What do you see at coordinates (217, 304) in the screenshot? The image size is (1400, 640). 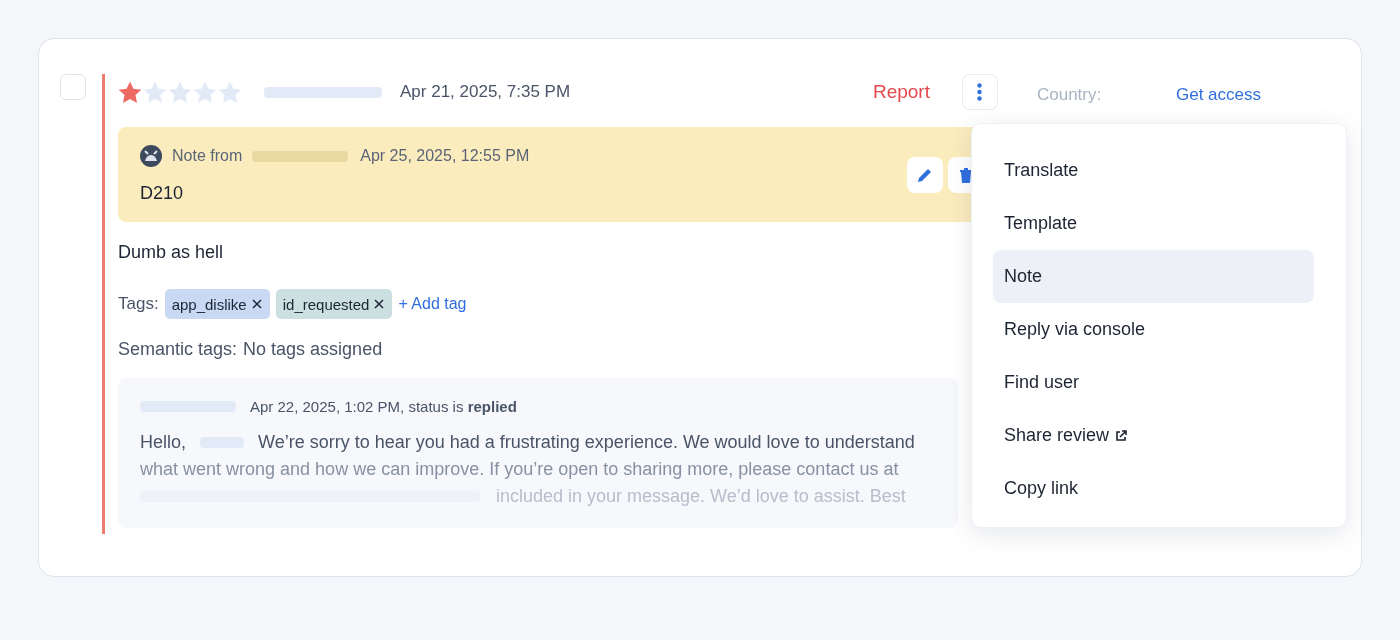 I see `tag-chip: app_dislike` at bounding box center [217, 304].